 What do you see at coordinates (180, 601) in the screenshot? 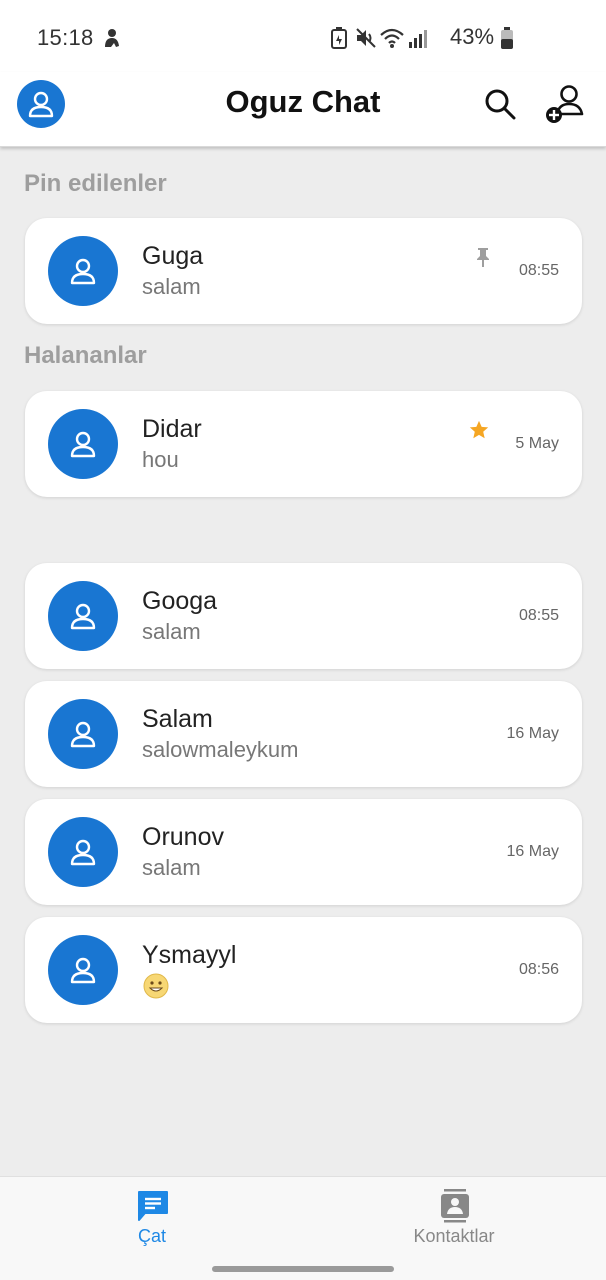
I see `chat-name: Googa` at bounding box center [180, 601].